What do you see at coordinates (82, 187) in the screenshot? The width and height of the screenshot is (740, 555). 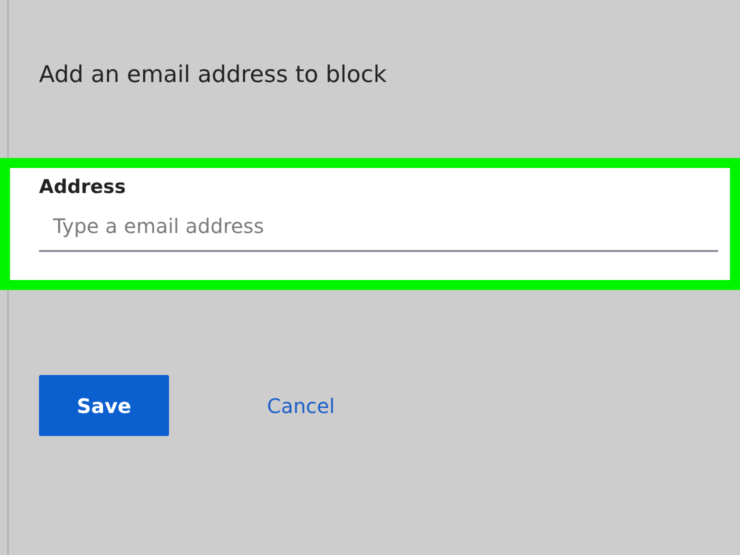 I see `field-label: Address` at bounding box center [82, 187].